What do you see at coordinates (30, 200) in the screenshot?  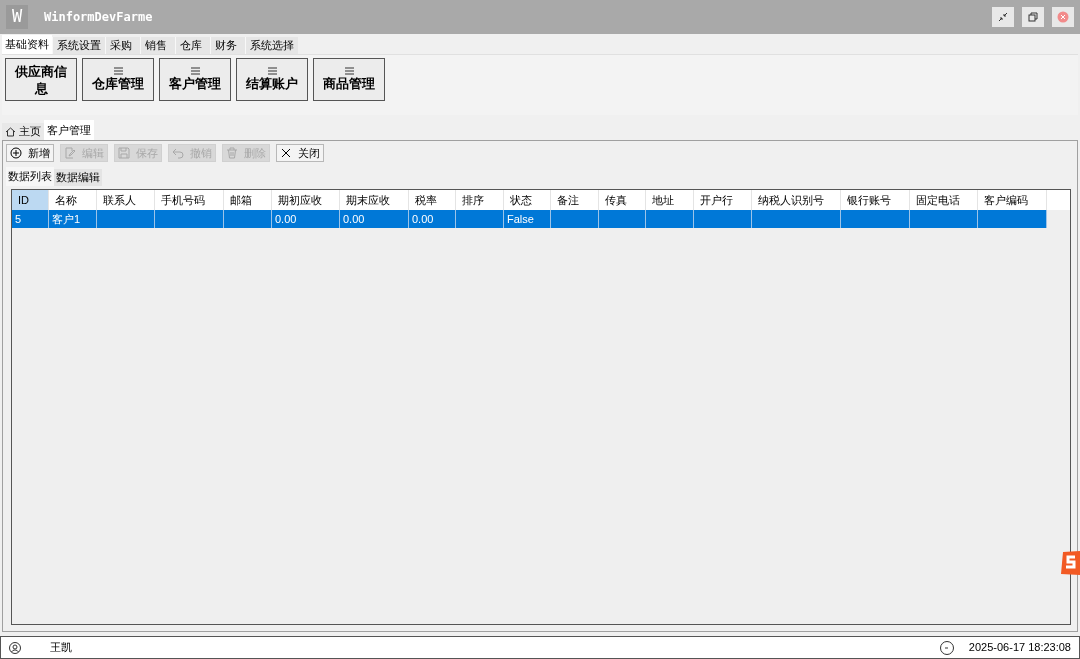 I see `column-header: ID` at bounding box center [30, 200].